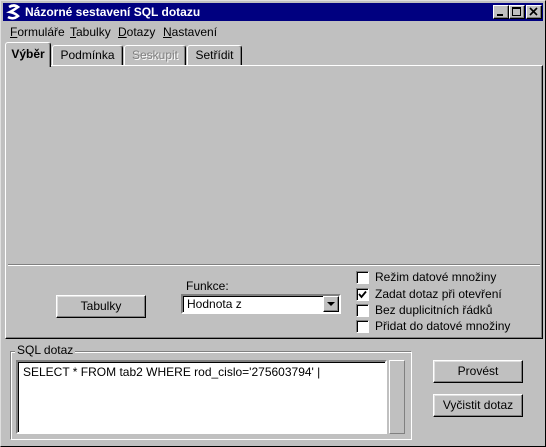  I want to click on tab-setridit: Setřídit, so click(214, 55).